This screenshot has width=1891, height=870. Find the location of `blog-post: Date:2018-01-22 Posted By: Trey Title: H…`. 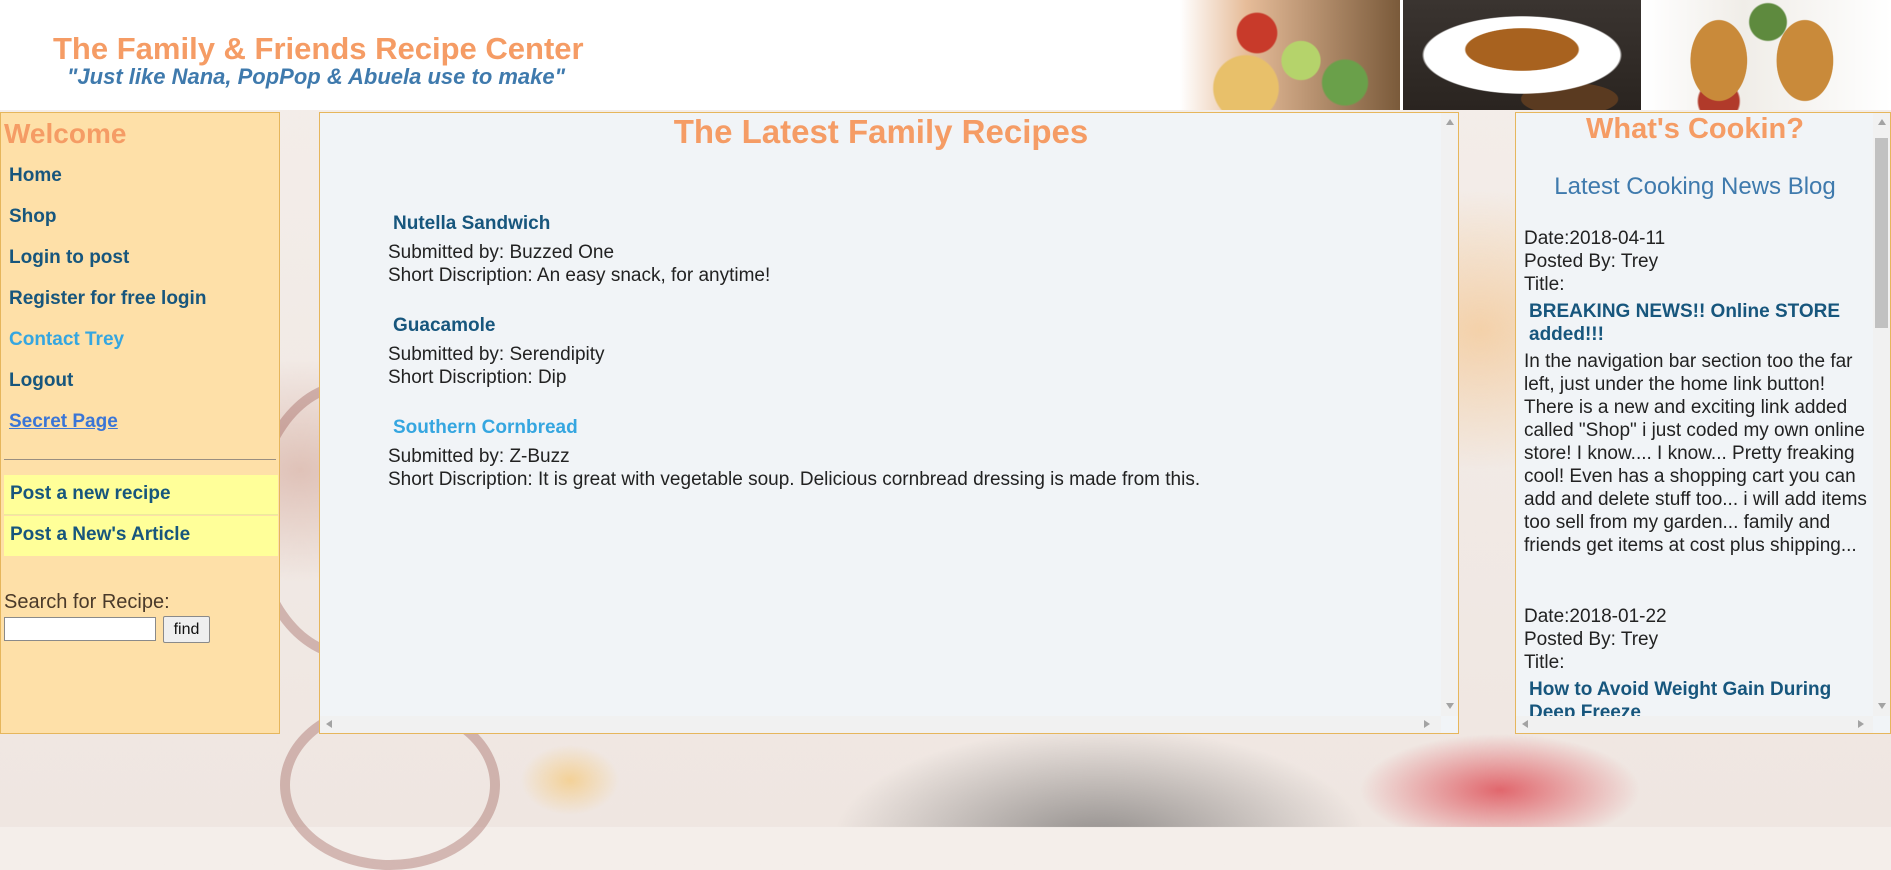

blog-post: Date:2018-01-22 Posted By: Trey Title: H… is located at coordinates (1699, 666).